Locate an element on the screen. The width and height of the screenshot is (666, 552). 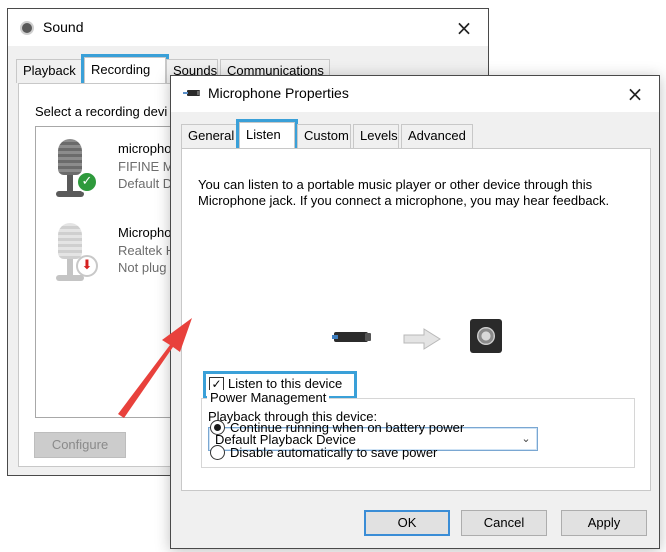
radio-disable-to-save: Disable automatically to save power is located at coordinates (375, 453).